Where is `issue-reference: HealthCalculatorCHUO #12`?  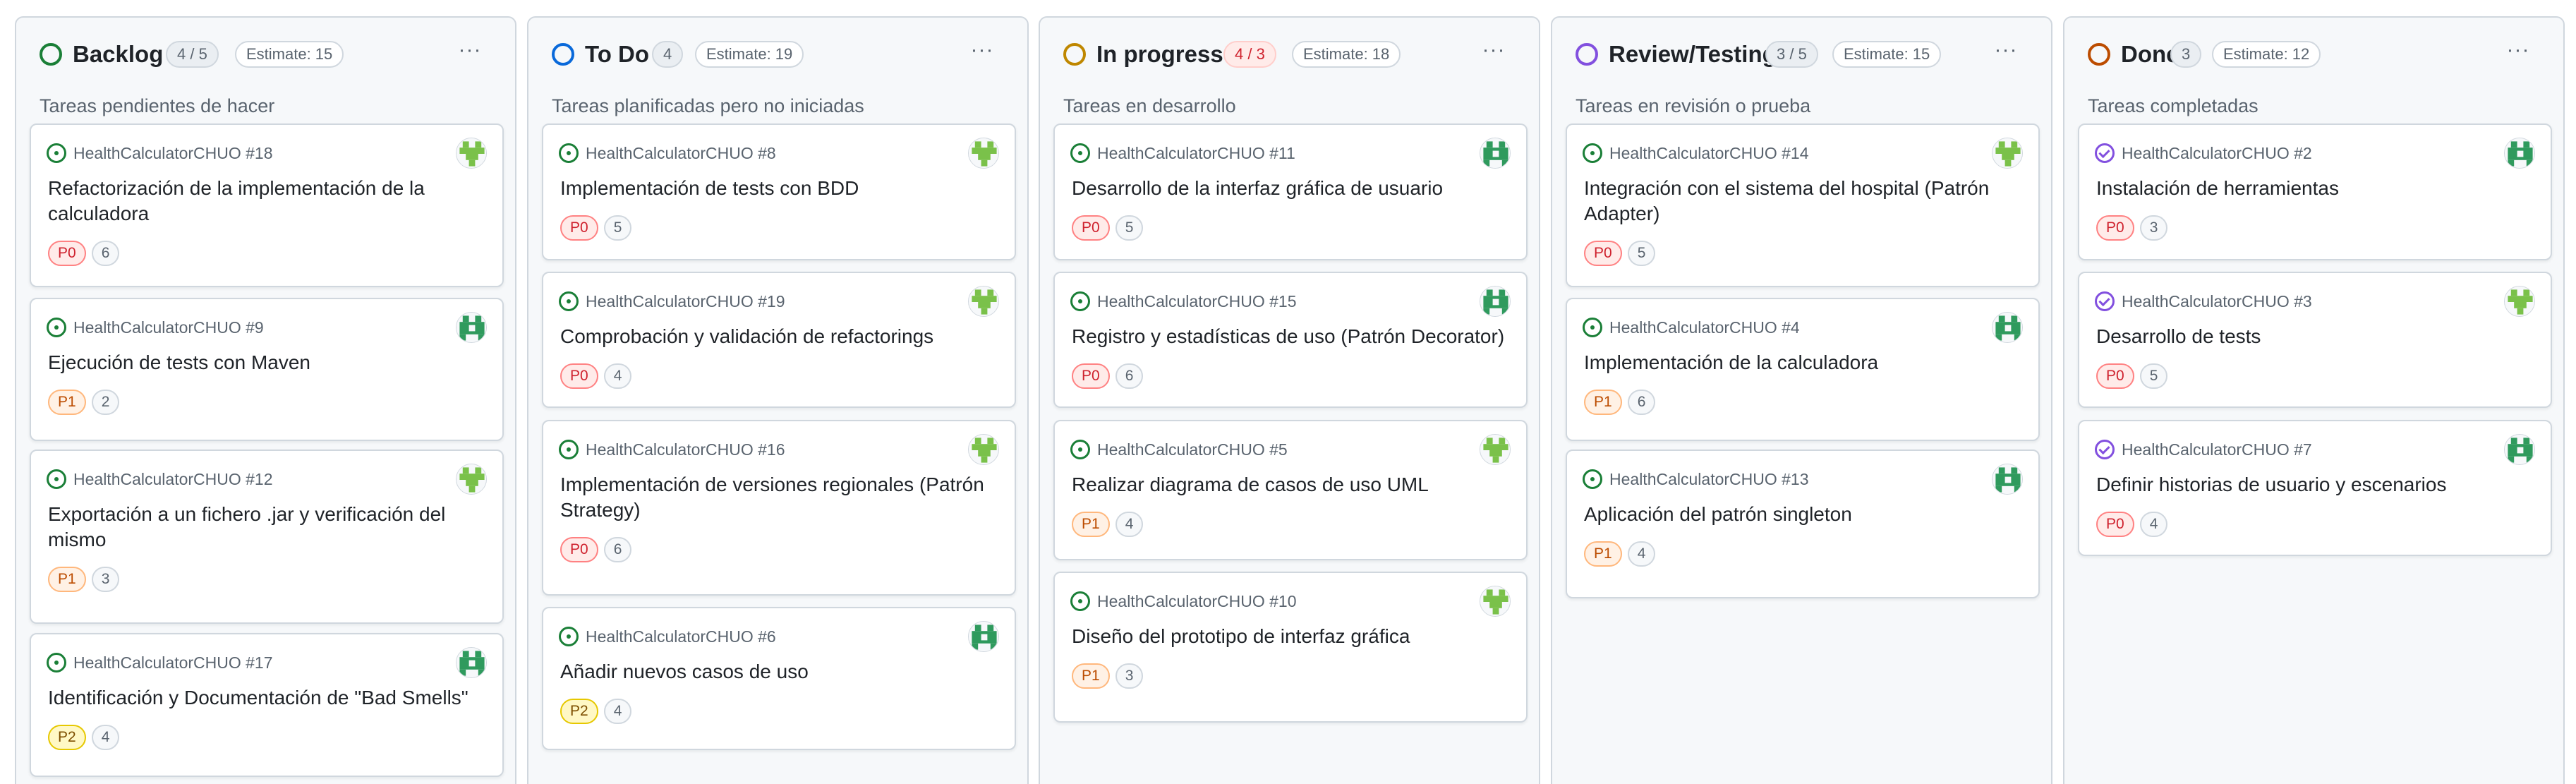 issue-reference: HealthCalculatorCHUO #12 is located at coordinates (160, 479).